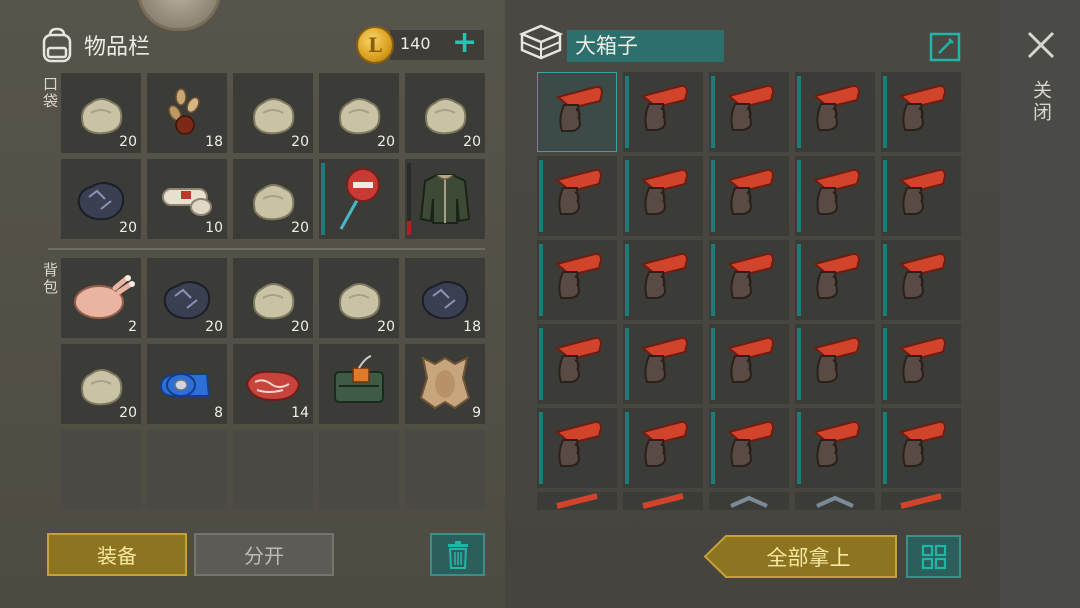 This screenshot has width=1080, height=608. I want to click on bomb-icon, so click(359, 379).